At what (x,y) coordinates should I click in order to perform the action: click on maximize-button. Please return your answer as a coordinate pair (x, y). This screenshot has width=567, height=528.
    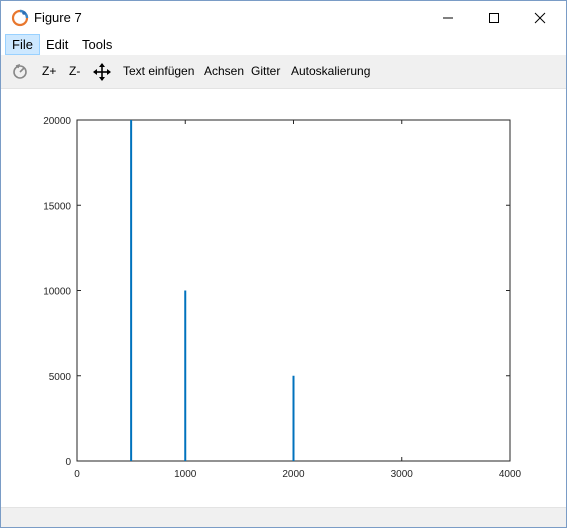
    Looking at the image, I should click on (494, 17).